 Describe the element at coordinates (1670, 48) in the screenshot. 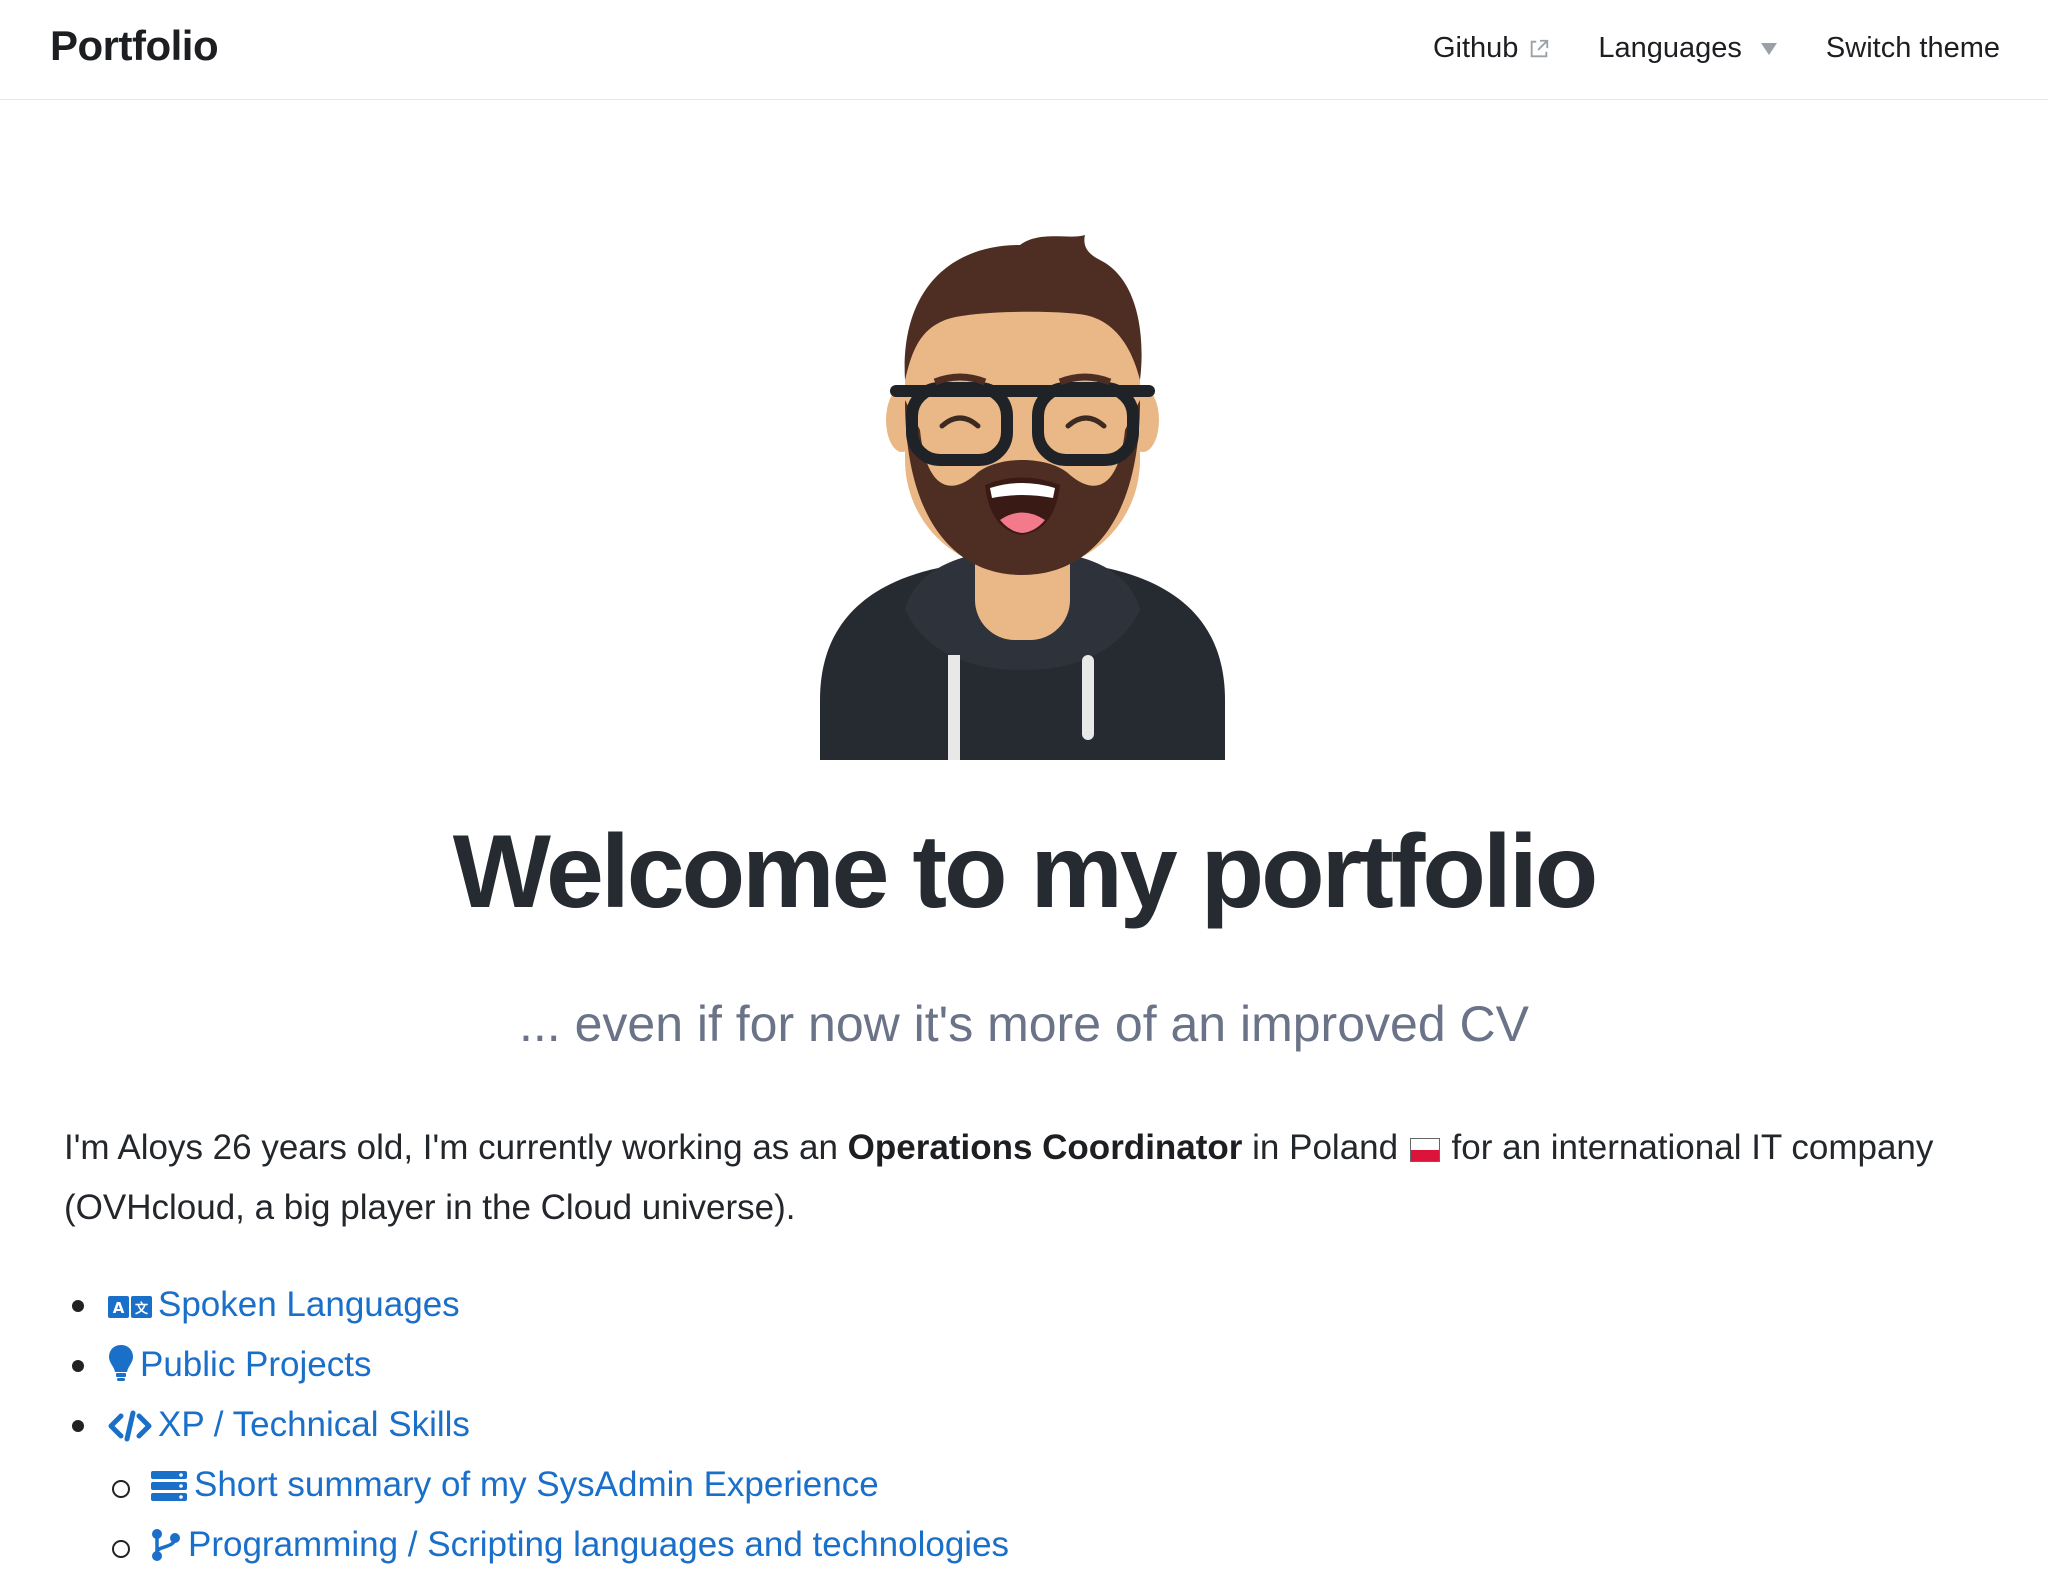

I see `languages-dropdown-label: Languages` at that location.